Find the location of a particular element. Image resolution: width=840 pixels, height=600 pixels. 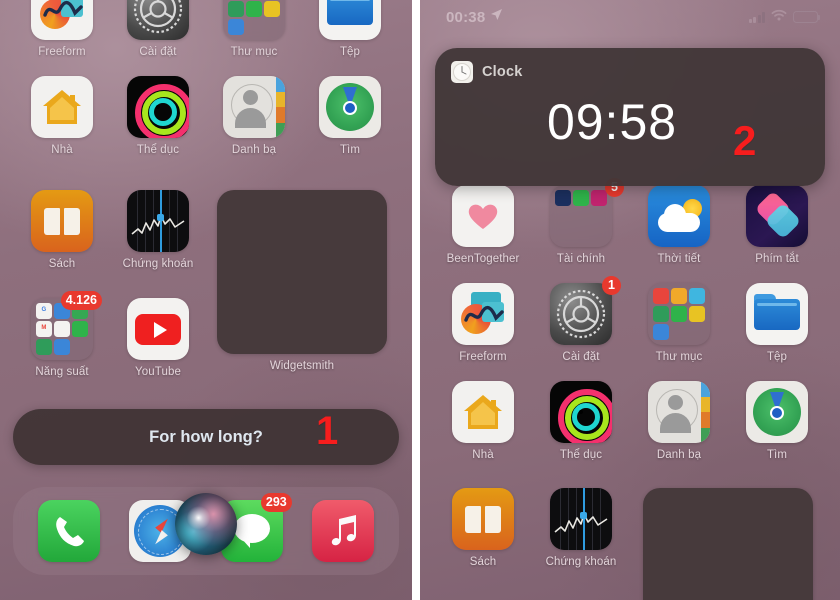

app-label: Freeform is located at coordinates (483, 357).